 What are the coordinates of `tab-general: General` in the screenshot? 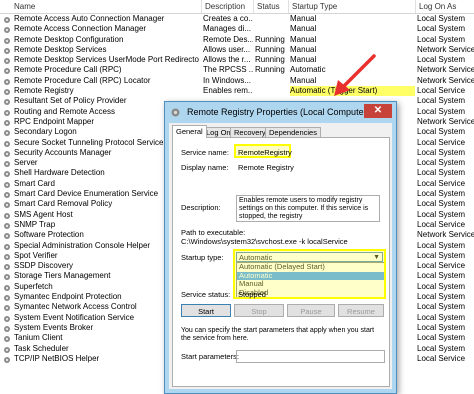 It's located at (189, 131).